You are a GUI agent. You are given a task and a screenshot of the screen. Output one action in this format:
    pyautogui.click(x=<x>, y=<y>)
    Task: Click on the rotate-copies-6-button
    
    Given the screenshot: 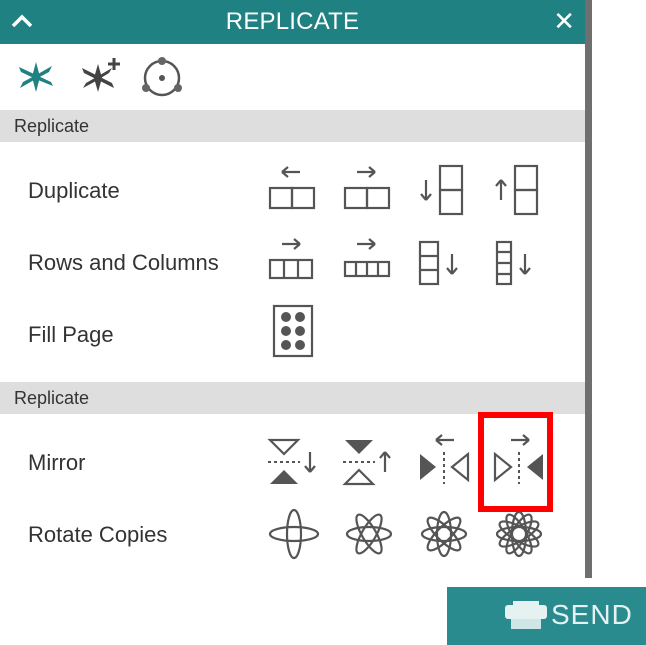 What is the action you would take?
    pyautogui.click(x=519, y=534)
    